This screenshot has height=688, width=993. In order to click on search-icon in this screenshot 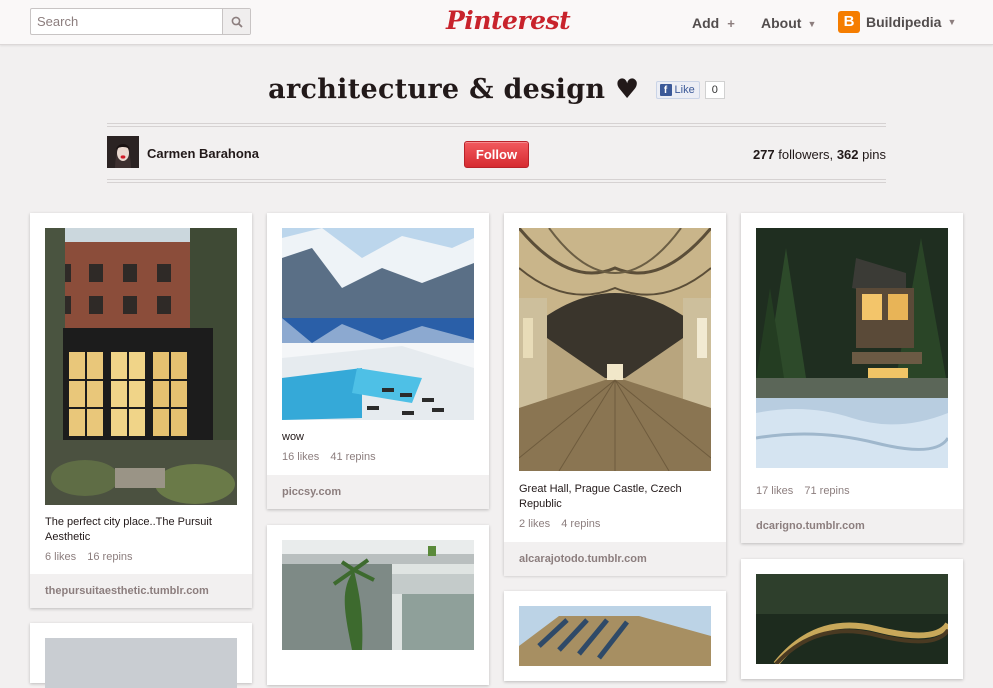, I will do `click(237, 22)`.